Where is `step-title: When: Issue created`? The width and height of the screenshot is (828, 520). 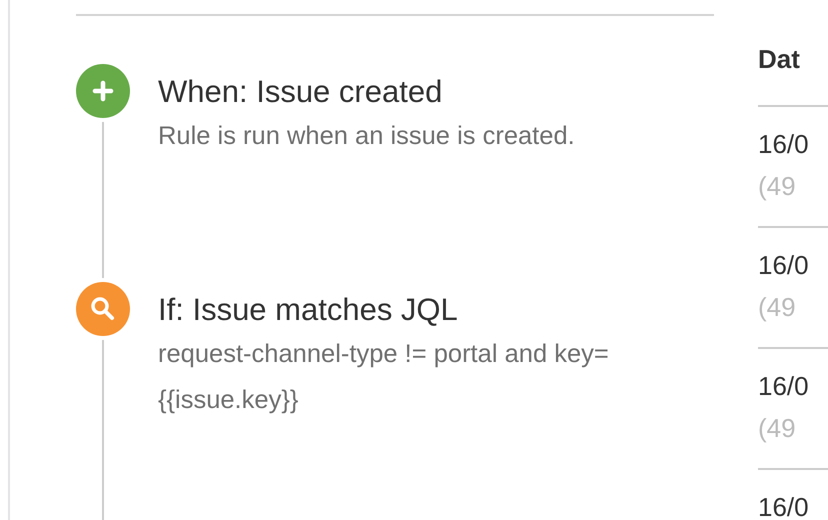 step-title: When: Issue created is located at coordinates (301, 92).